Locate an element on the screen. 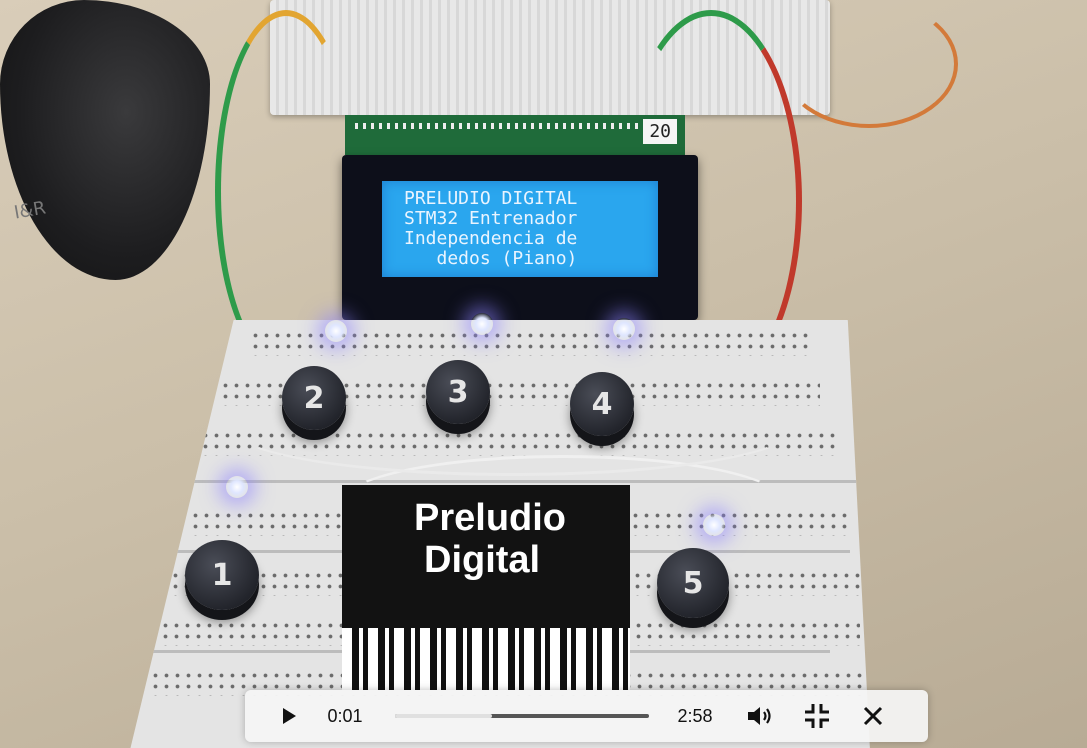 Image resolution: width=1087 pixels, height=748 pixels. lcd-line-1: PRELUDIO DIGITAL is located at coordinates (491, 198).